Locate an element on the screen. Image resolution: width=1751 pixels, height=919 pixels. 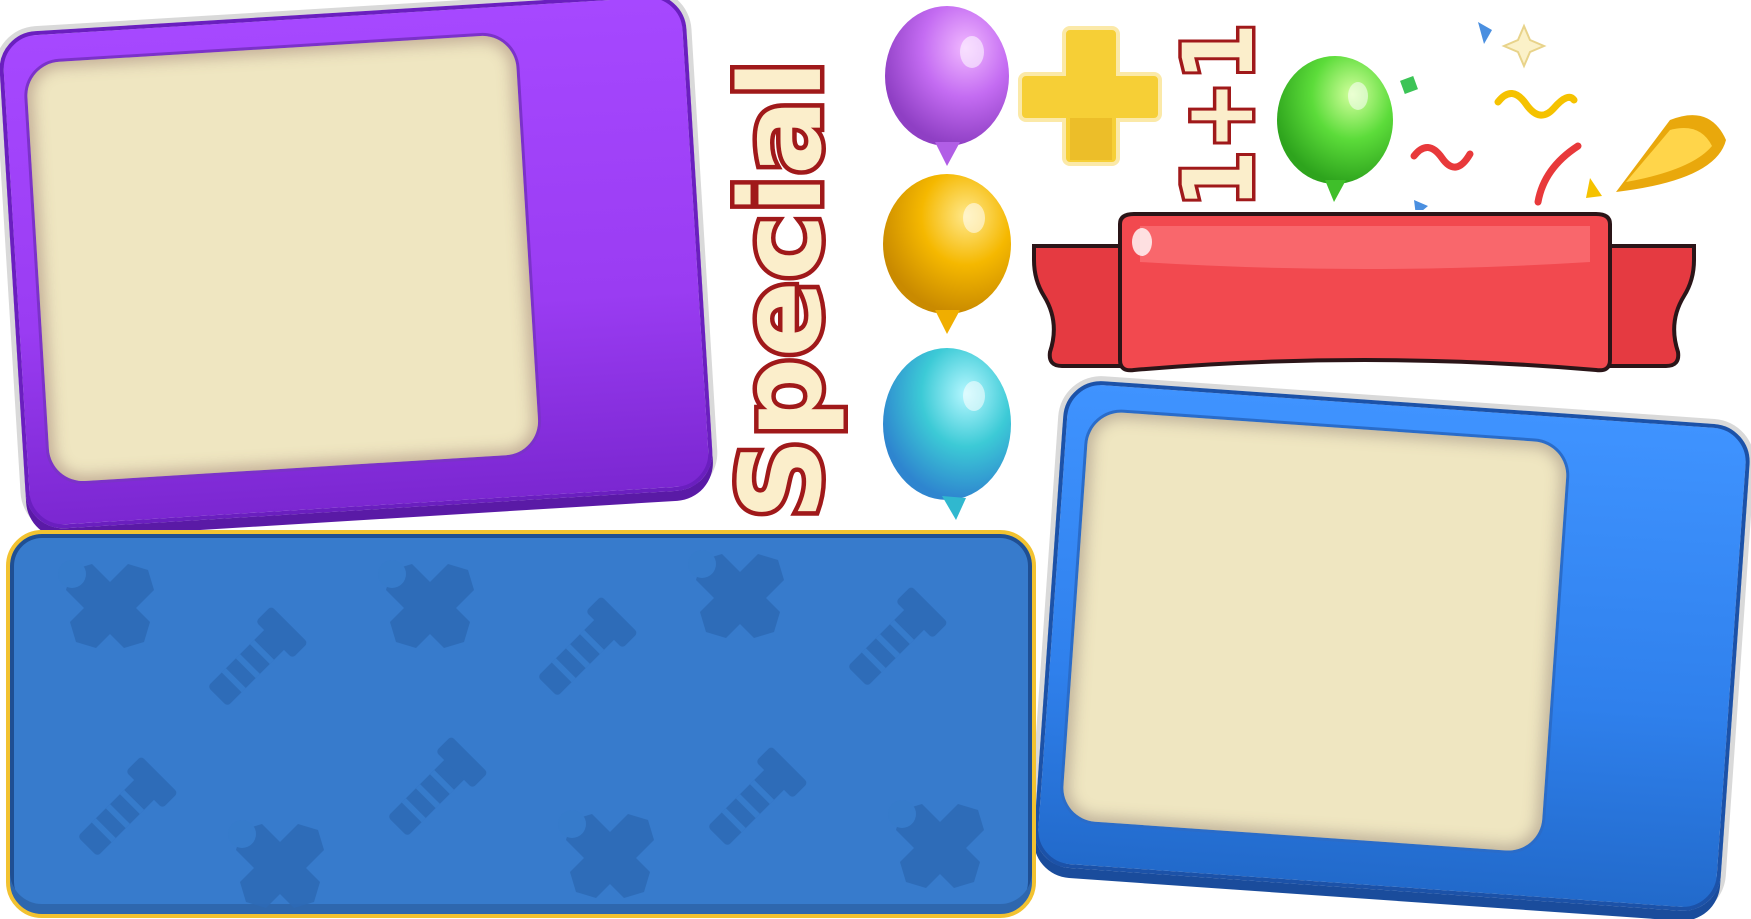
yellow-balloon-icon is located at coordinates (947, 254).